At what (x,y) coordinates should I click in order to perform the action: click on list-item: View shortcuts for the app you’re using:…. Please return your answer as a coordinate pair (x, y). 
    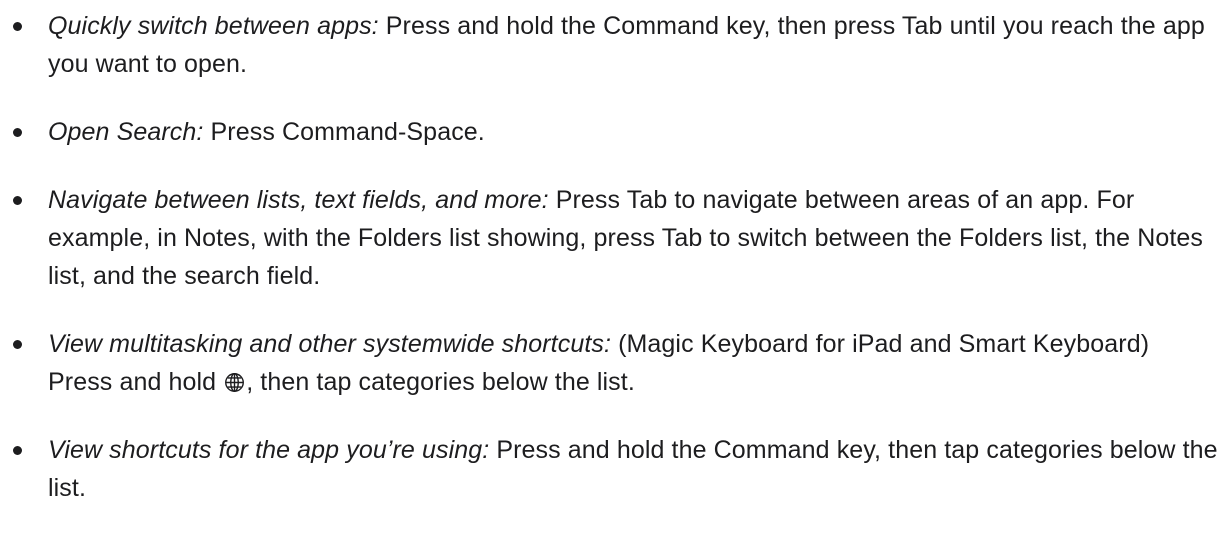
    Looking at the image, I should click on (610, 469).